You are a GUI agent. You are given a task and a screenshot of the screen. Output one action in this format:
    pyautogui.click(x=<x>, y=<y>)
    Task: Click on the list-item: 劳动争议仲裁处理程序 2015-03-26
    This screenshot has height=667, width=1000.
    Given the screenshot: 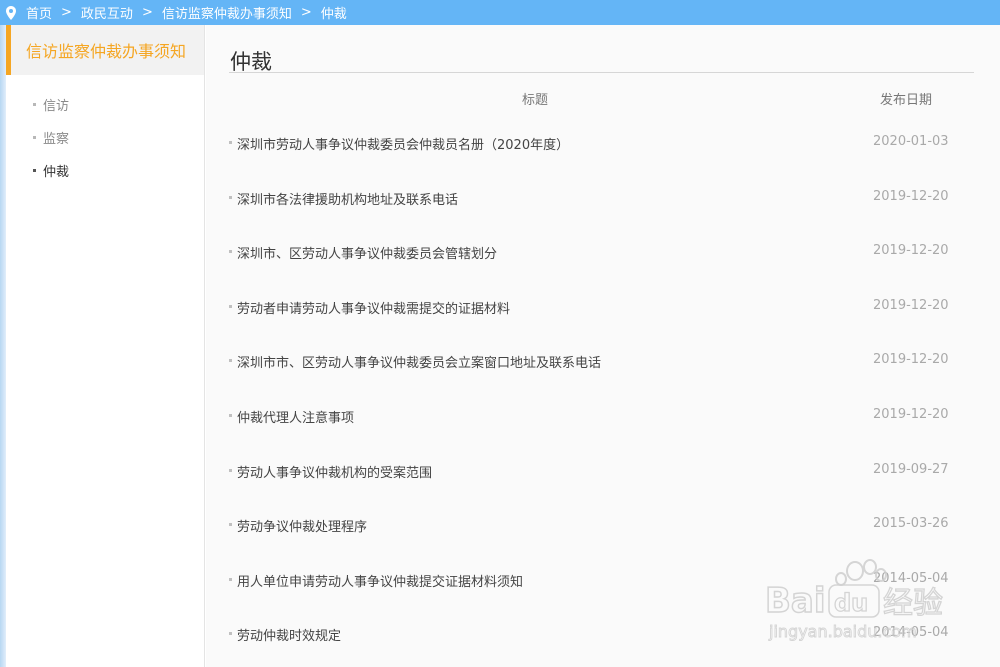 What is the action you would take?
    pyautogui.click(x=603, y=524)
    